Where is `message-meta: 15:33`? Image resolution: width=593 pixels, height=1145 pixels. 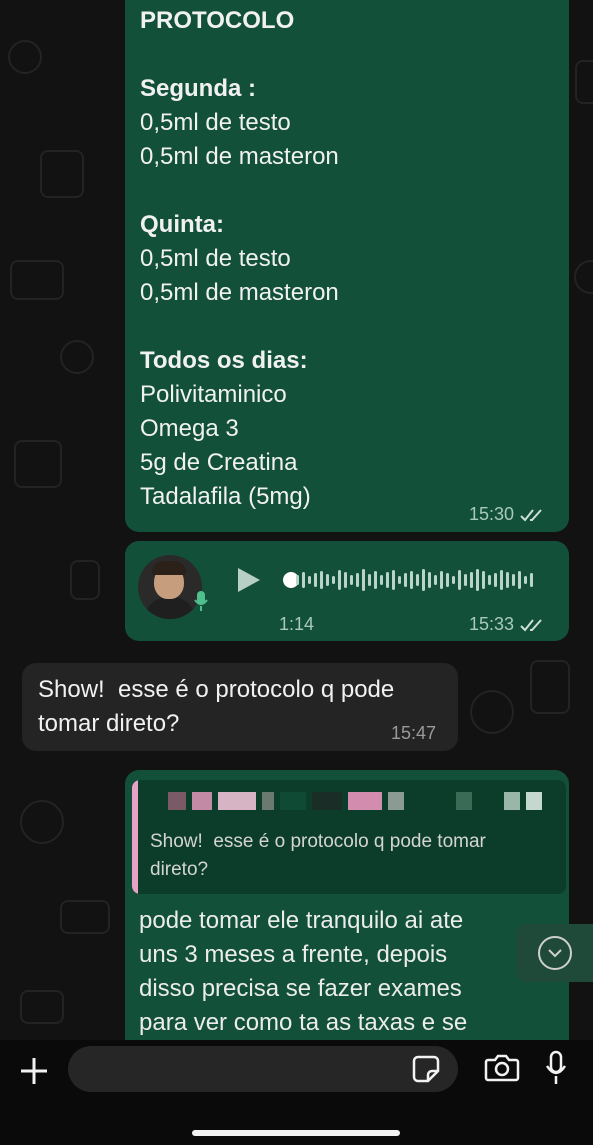
message-meta: 15:33 is located at coordinates (507, 624).